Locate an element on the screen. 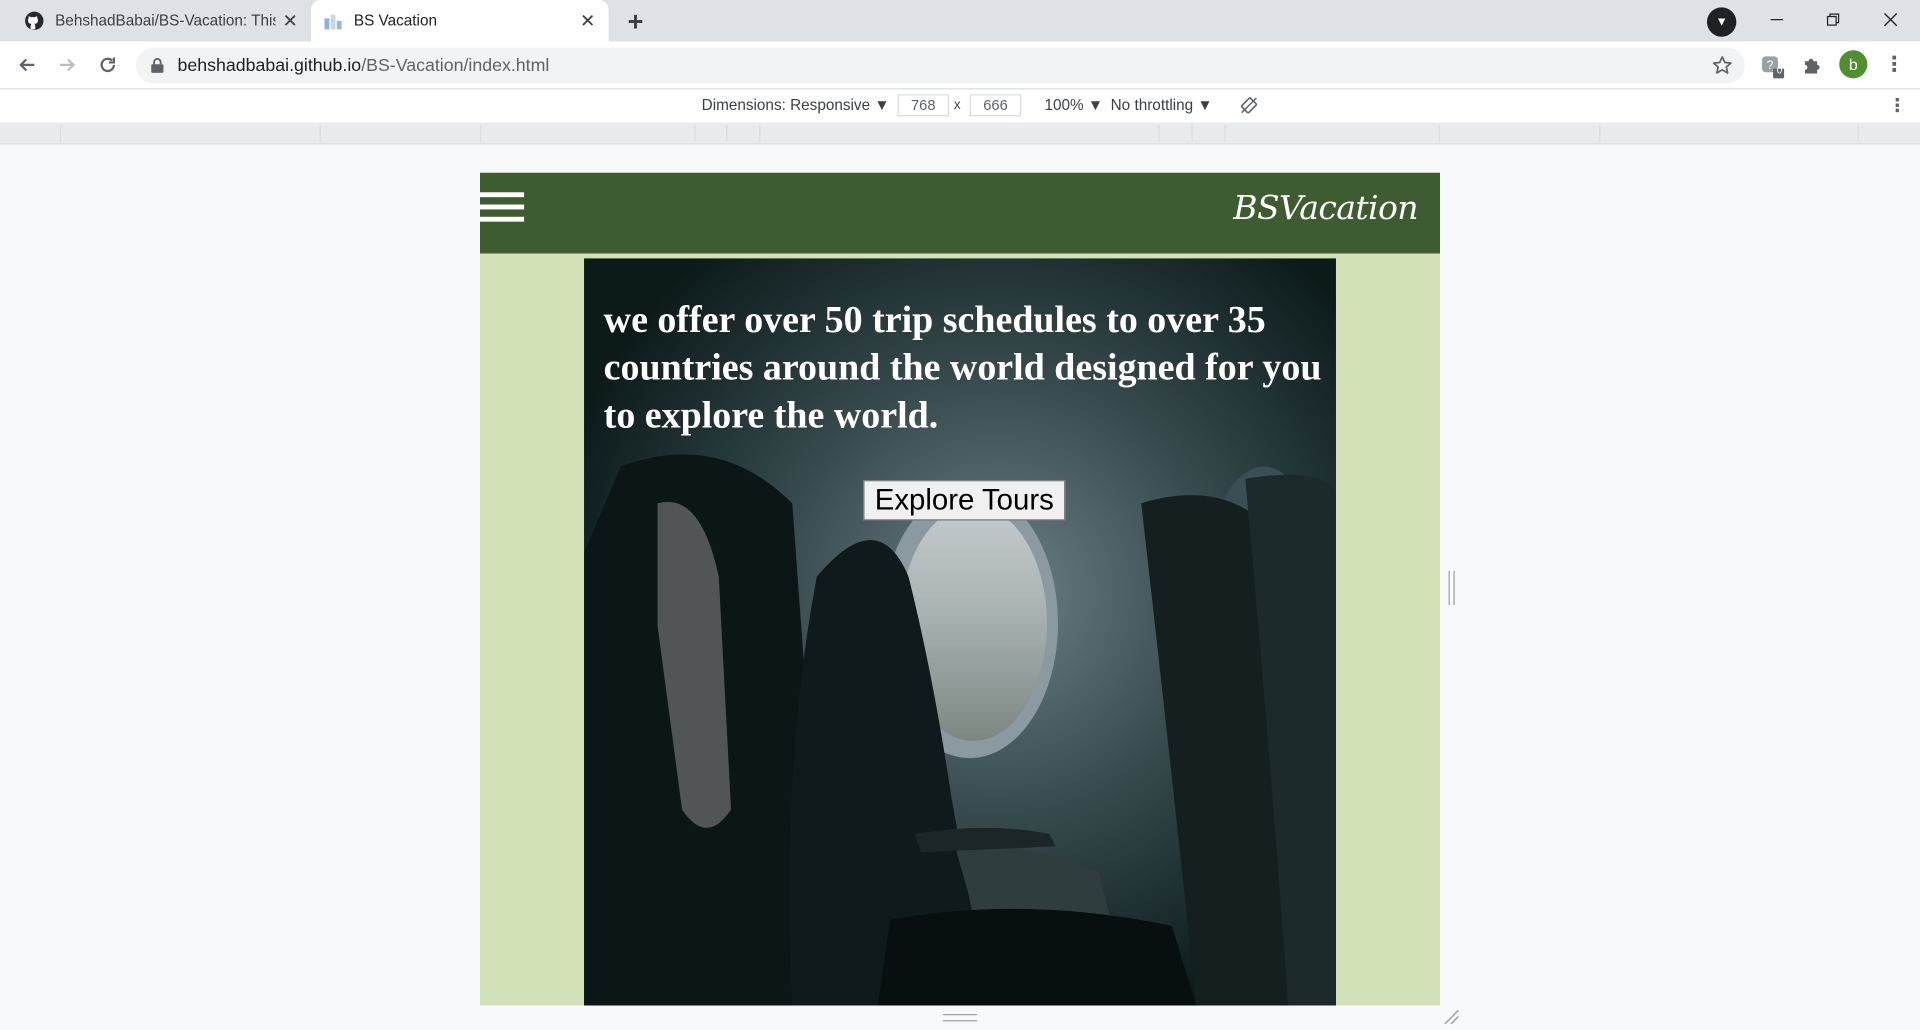 Image resolution: width=1920 pixels, height=1030 pixels. dimensions-dropdown: Dimensions: Responsive ▼ is located at coordinates (796, 105).